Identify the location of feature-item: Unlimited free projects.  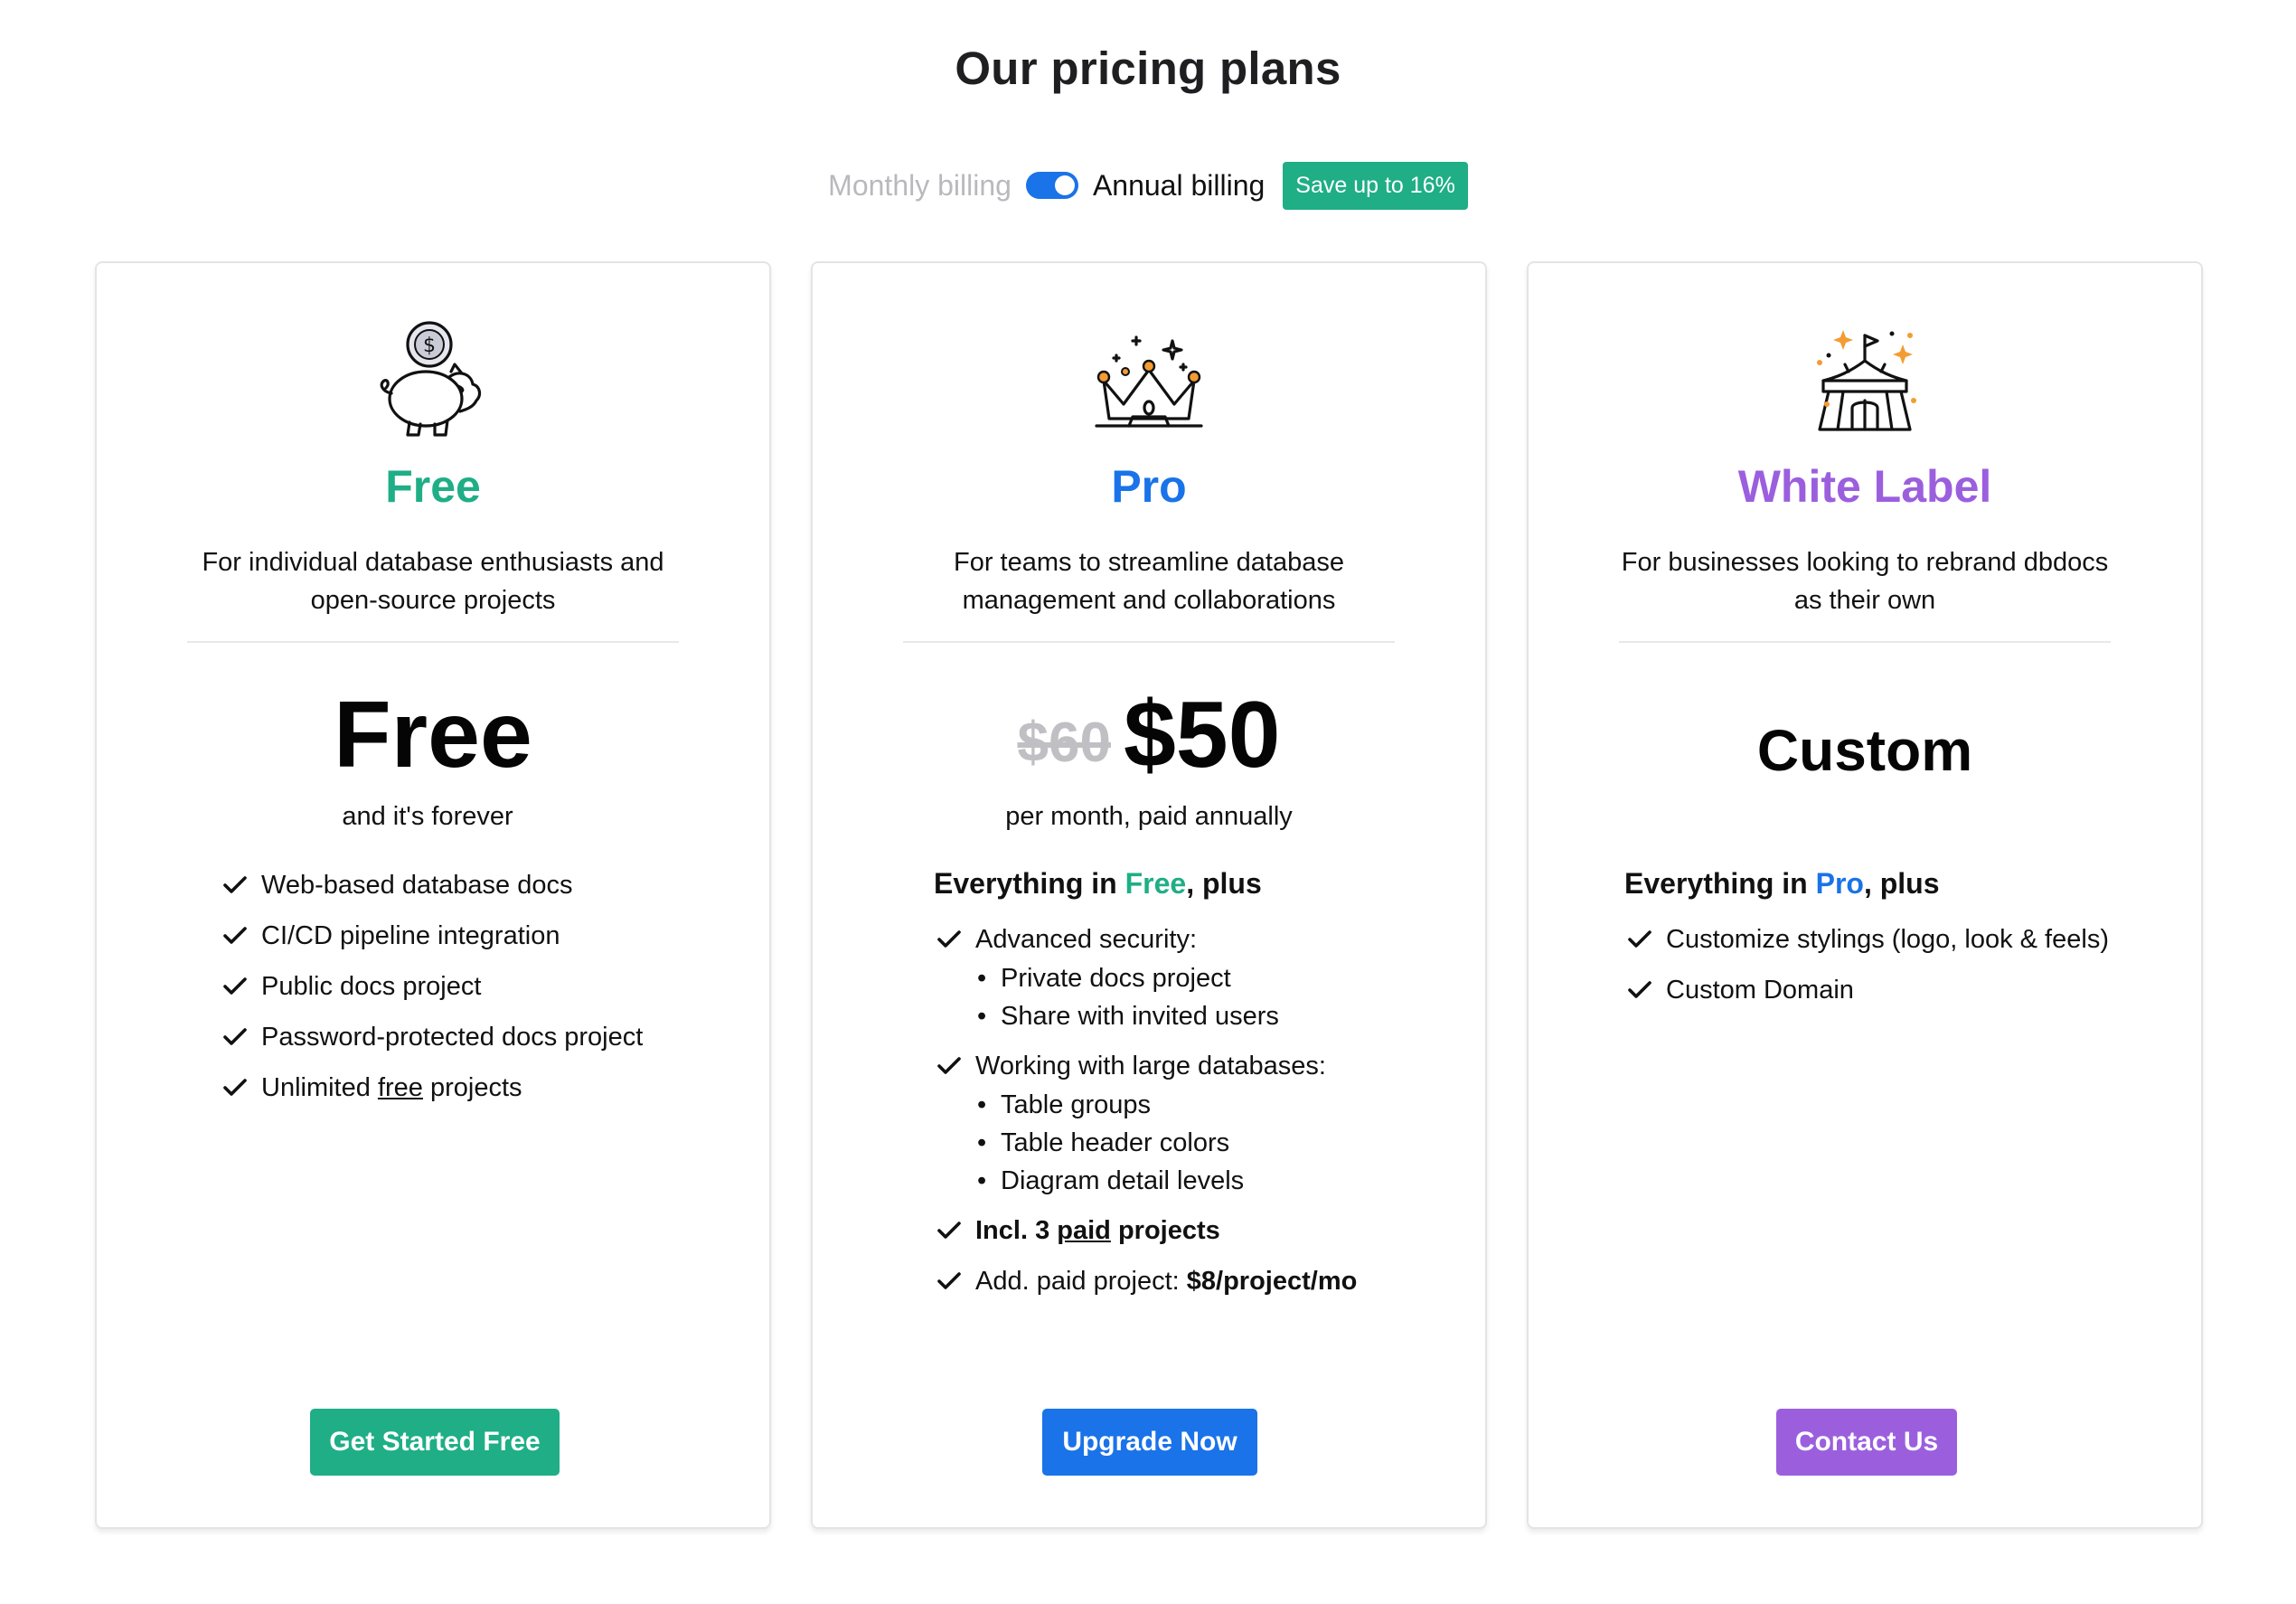
(469, 1087).